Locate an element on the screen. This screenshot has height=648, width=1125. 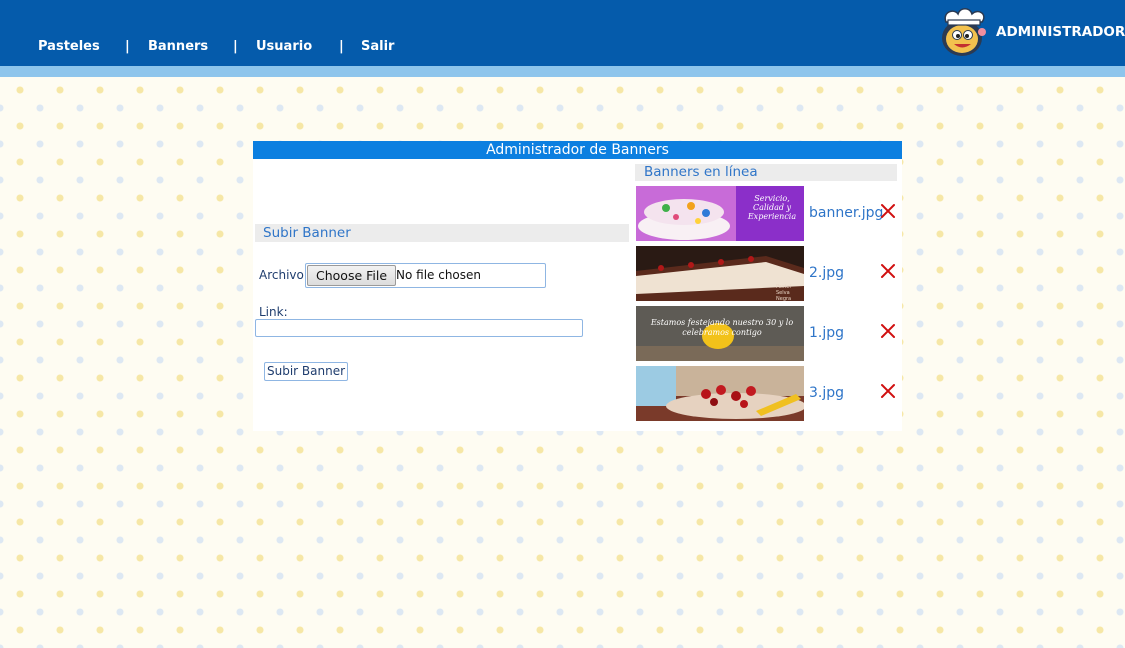
banner-thumbnail is located at coordinates (720, 393).